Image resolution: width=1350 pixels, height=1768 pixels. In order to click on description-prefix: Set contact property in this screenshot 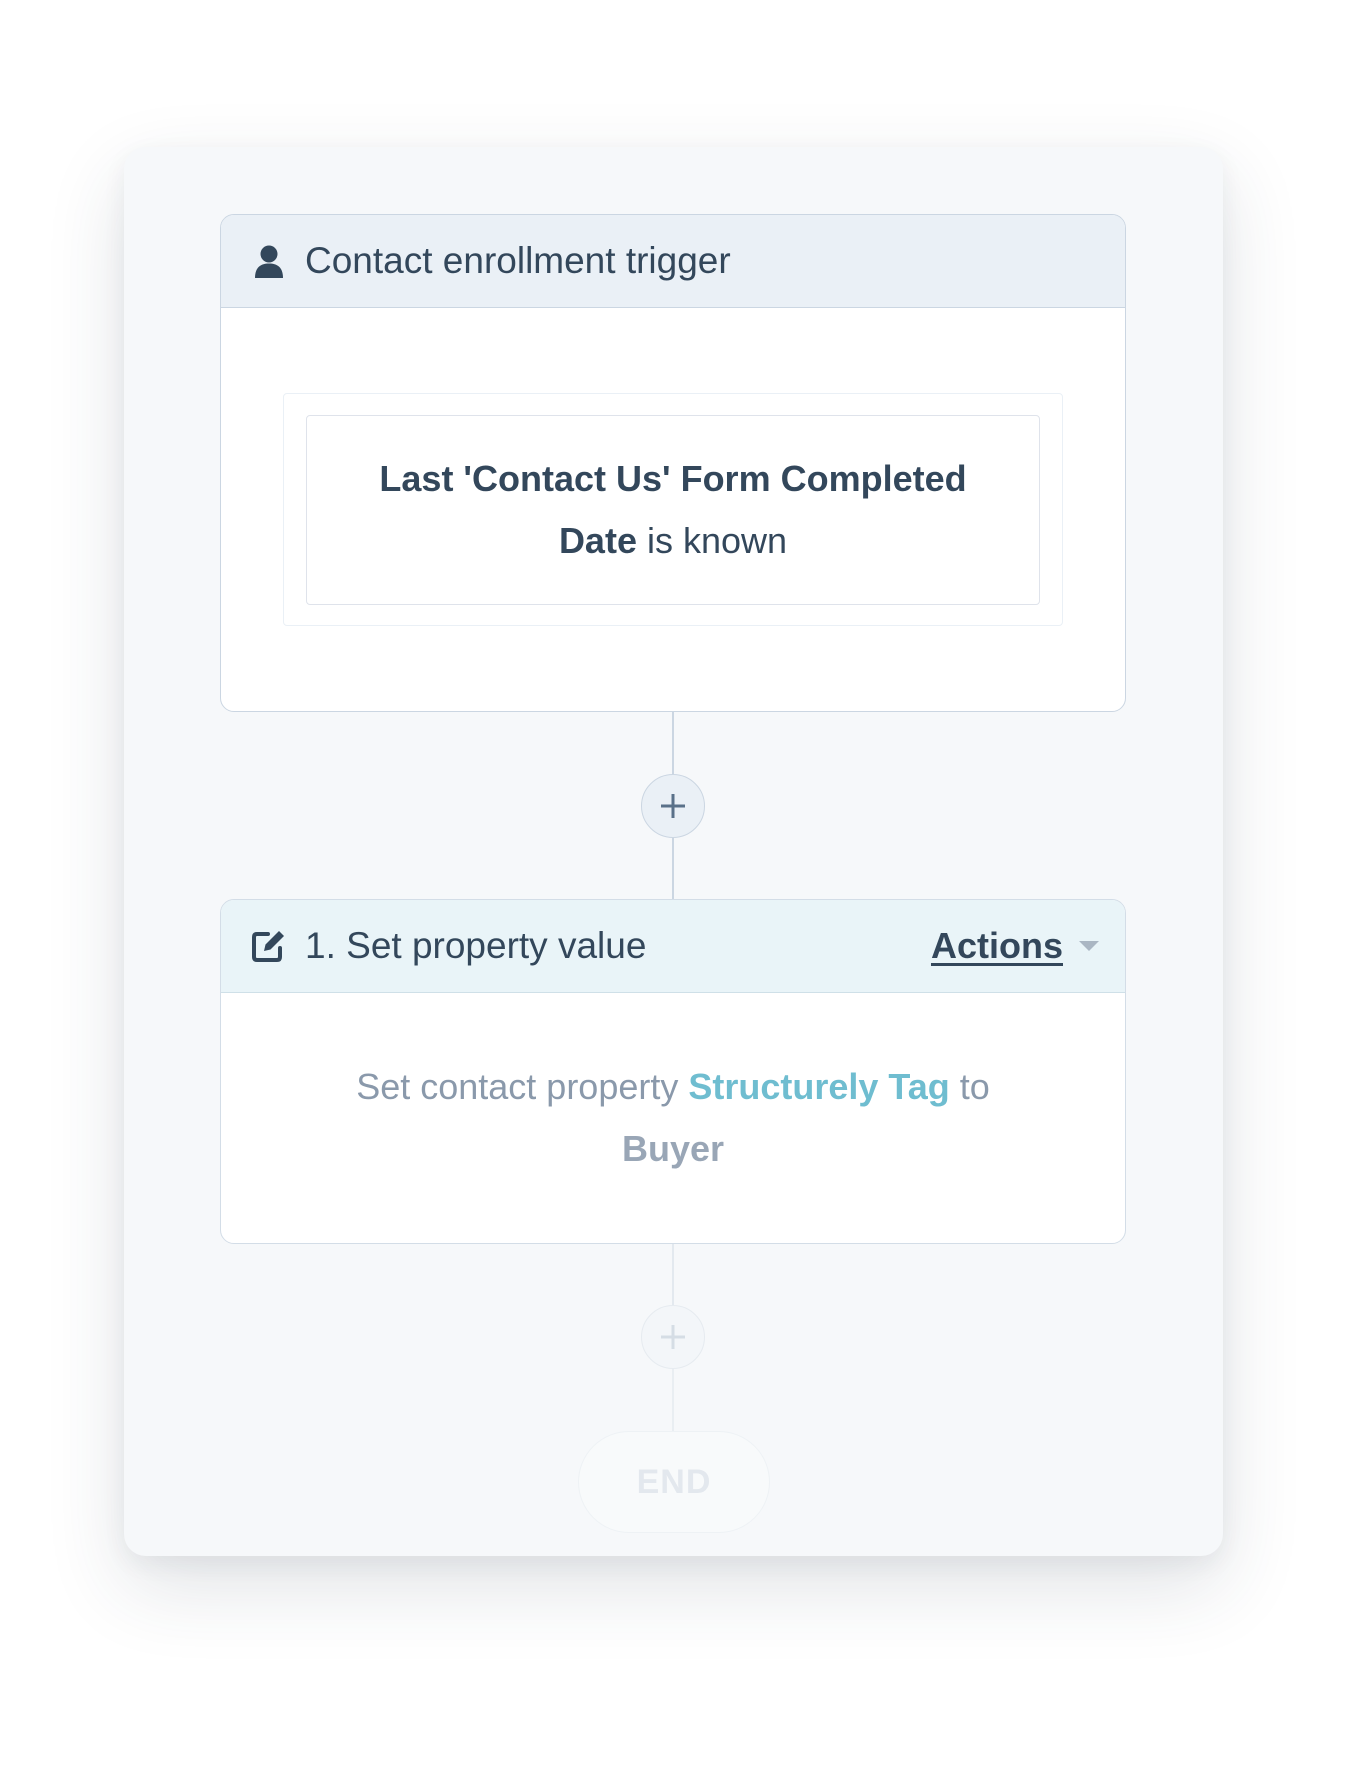, I will do `click(517, 1086)`.